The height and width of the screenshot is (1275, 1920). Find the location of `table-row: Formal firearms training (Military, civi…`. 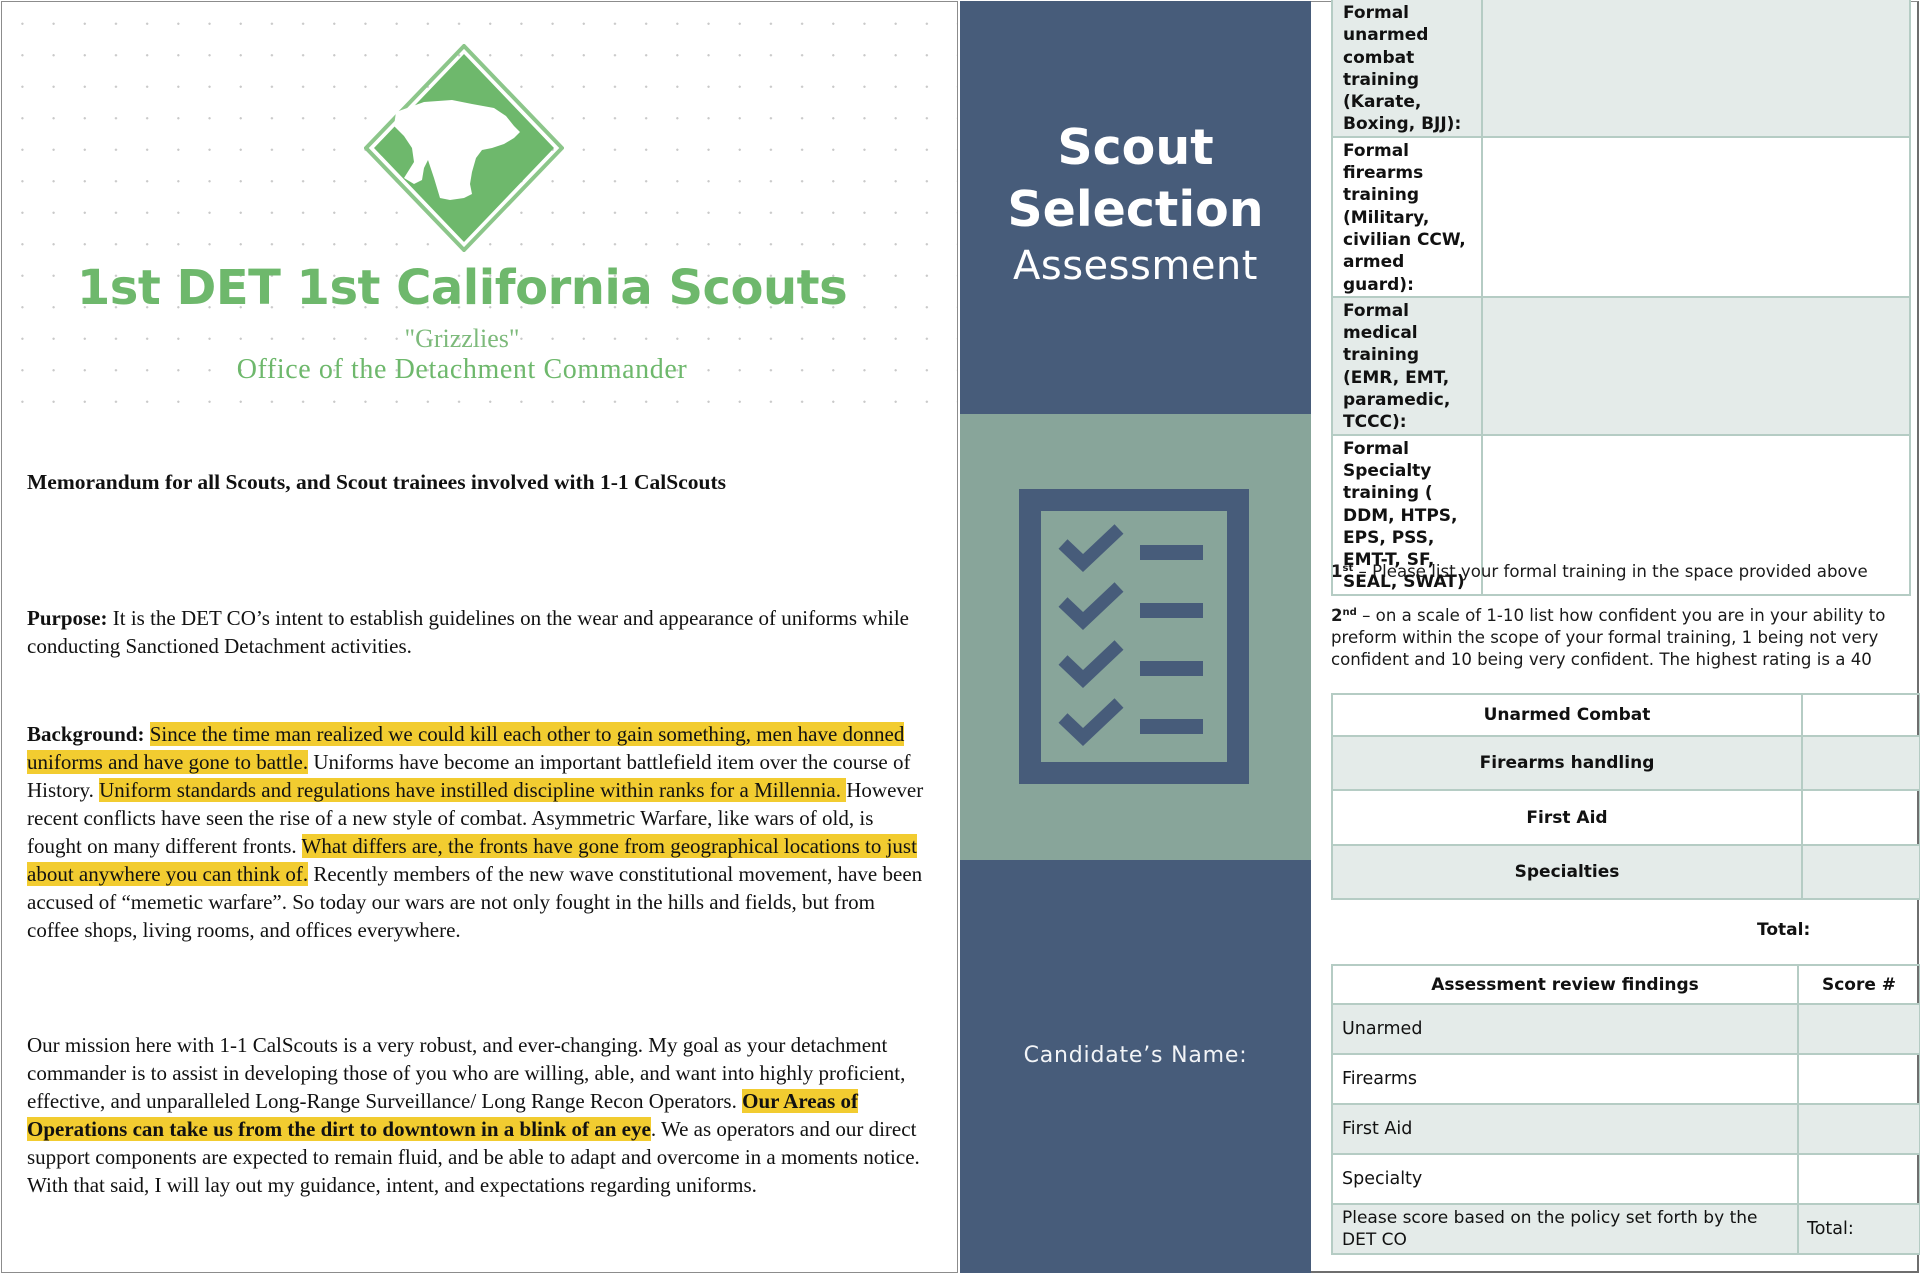

table-row: Formal firearms training (Military, civi… is located at coordinates (1621, 216).